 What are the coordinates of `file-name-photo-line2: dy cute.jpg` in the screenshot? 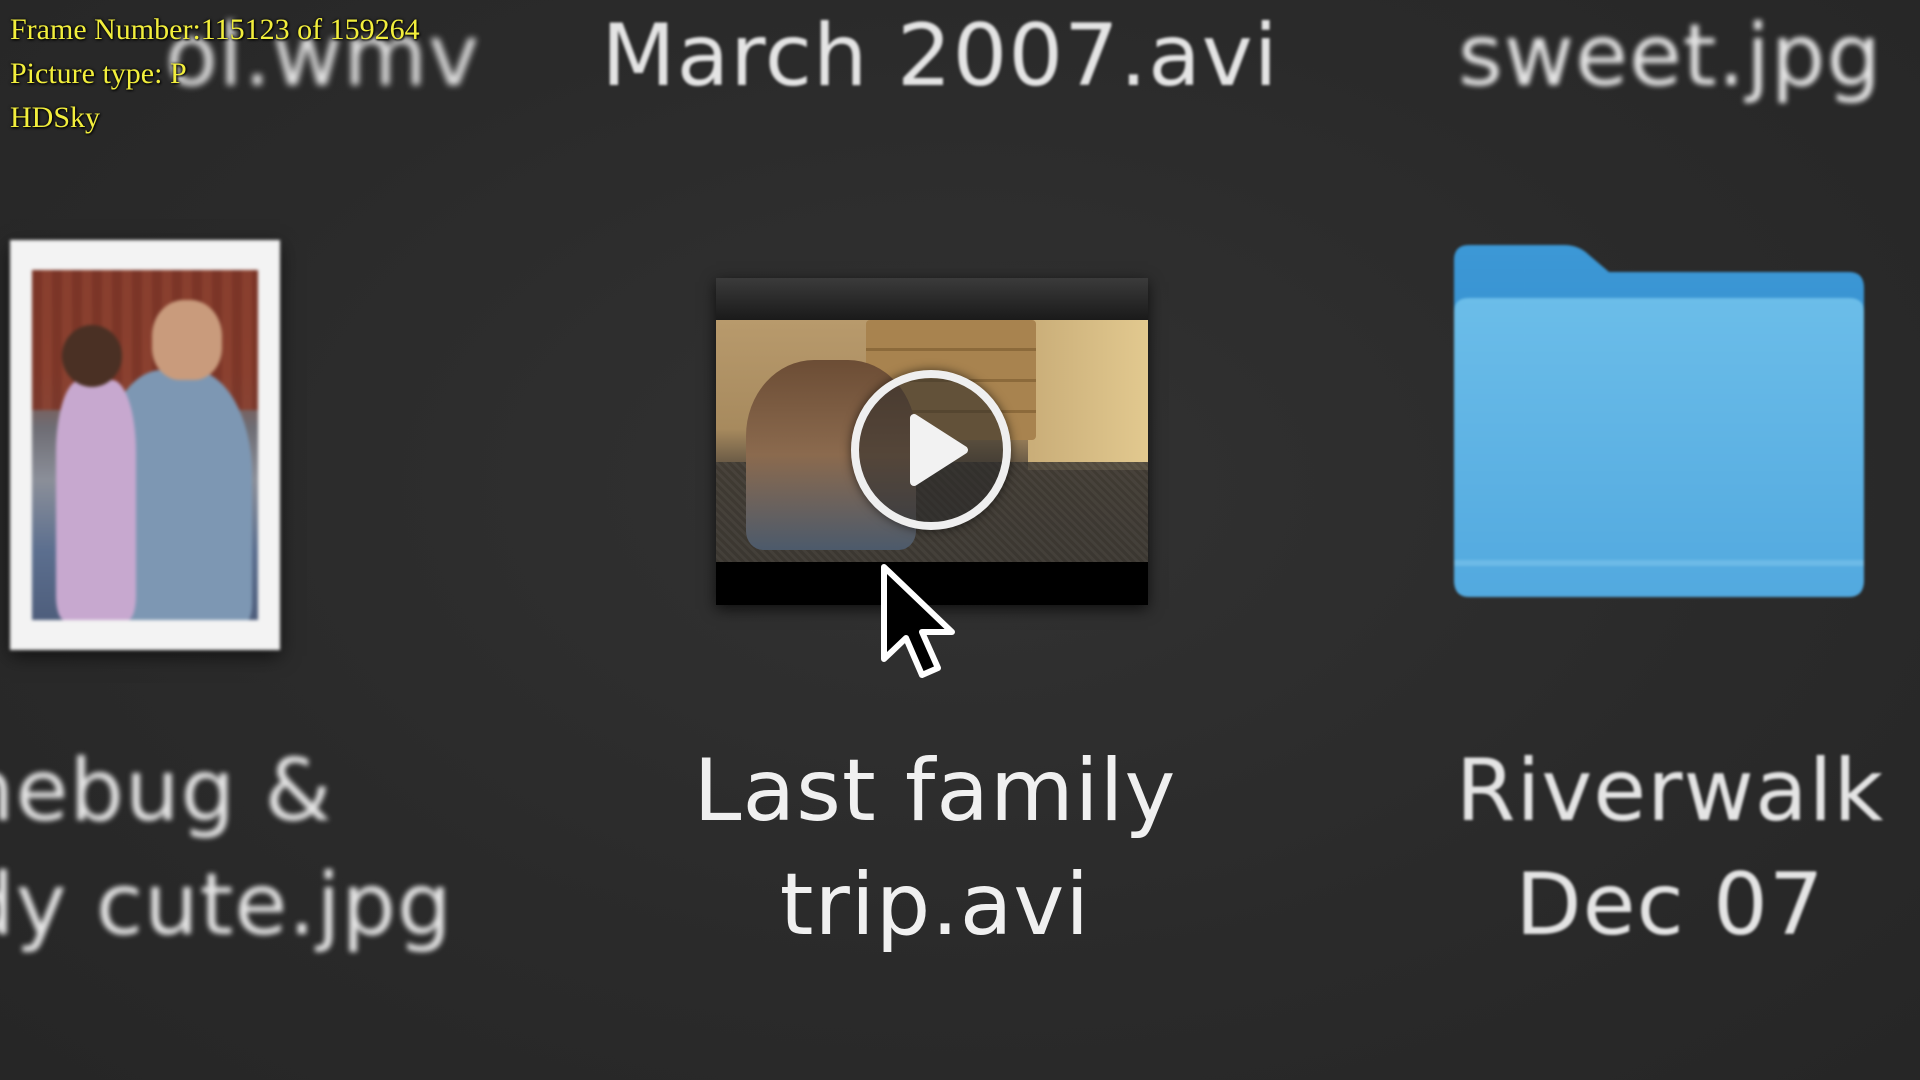 It's located at (226, 905).